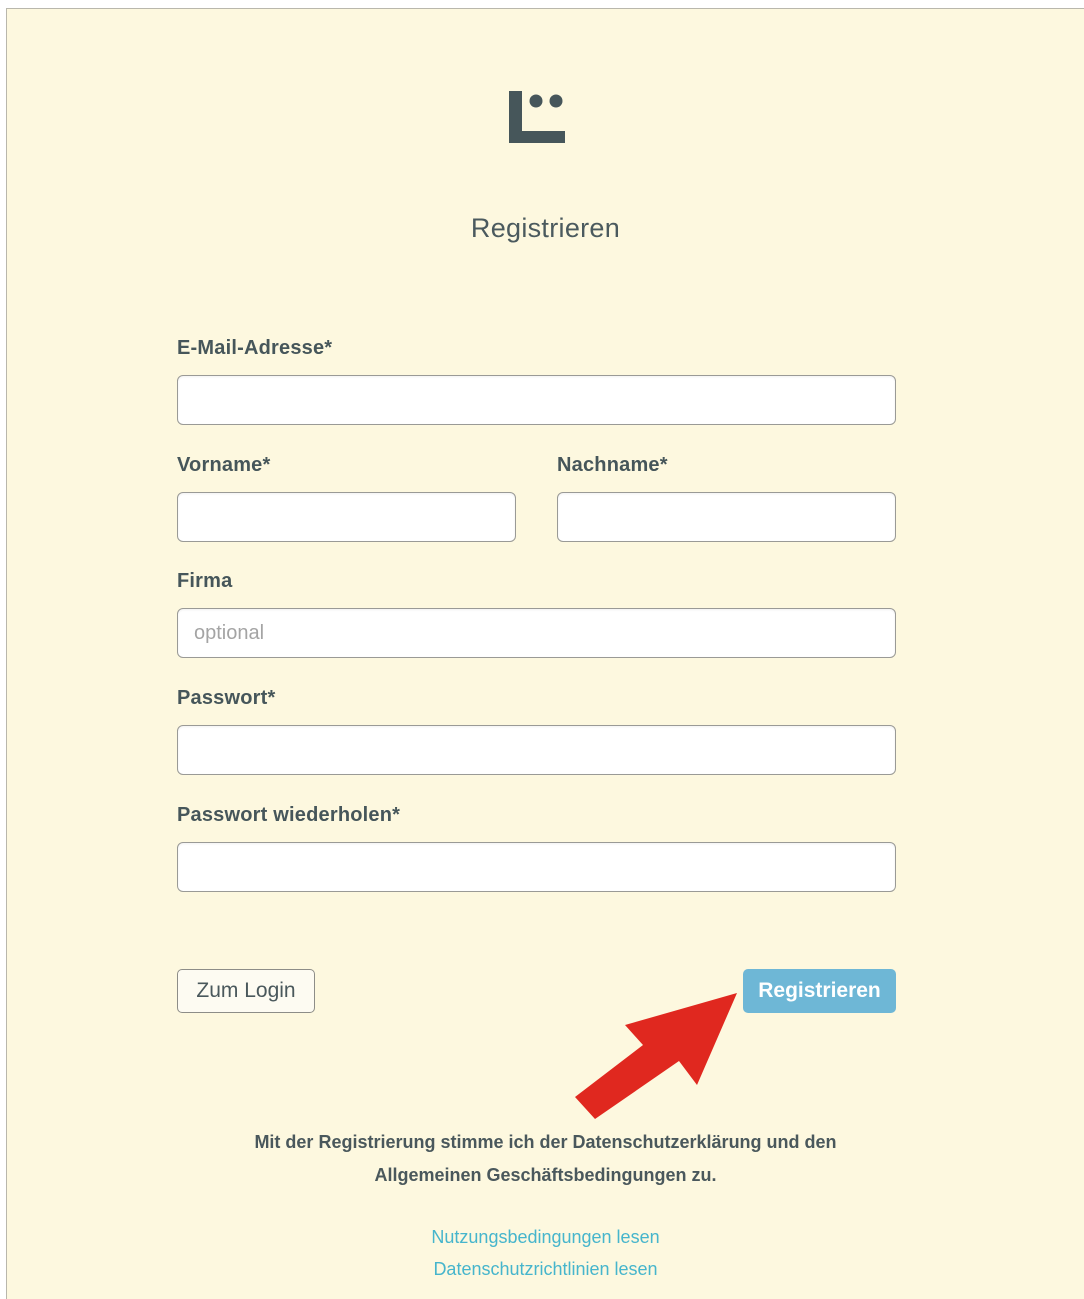 The width and height of the screenshot is (1084, 1299). I want to click on password-repeat-field, so click(536, 867).